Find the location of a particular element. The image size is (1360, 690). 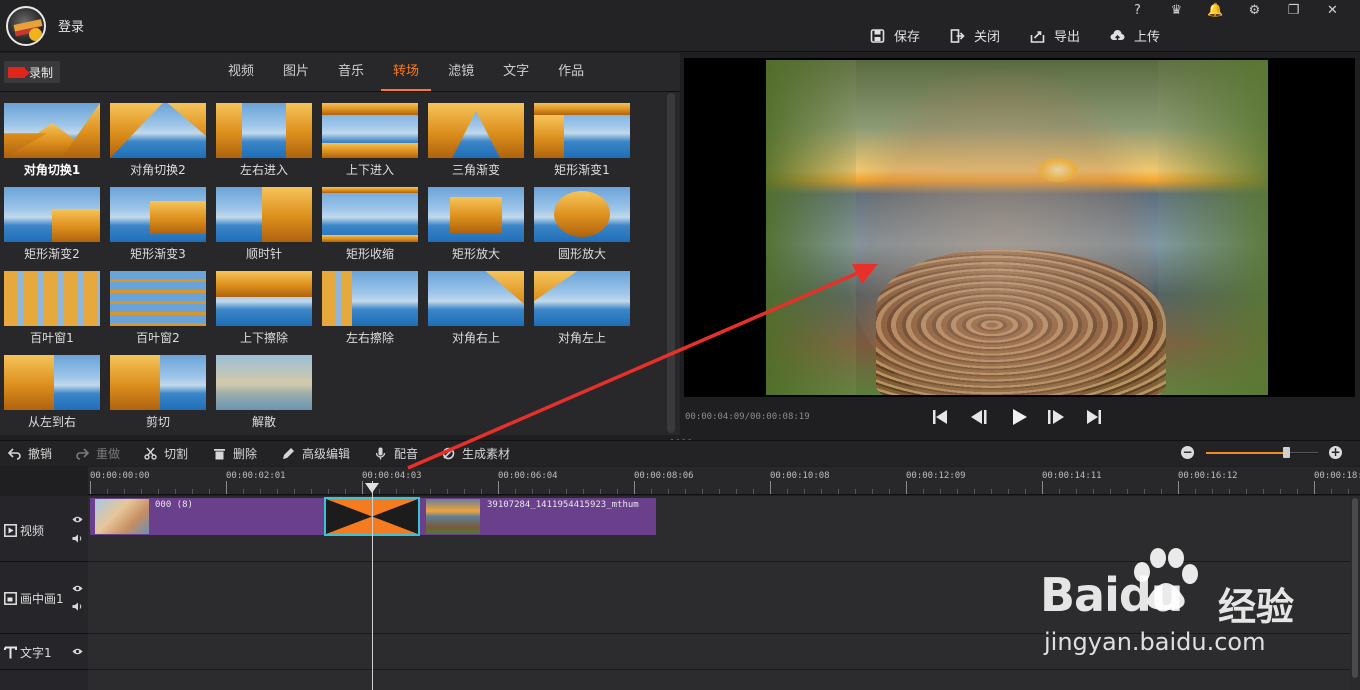

voiceover-button: 配音 is located at coordinates (396, 453).